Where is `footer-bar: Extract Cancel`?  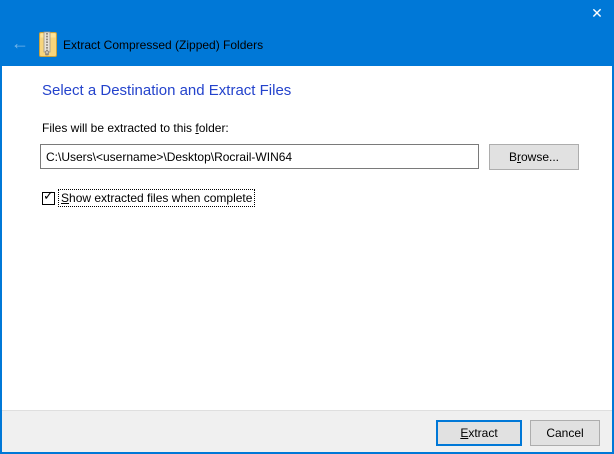 footer-bar: Extract Cancel is located at coordinates (307, 431).